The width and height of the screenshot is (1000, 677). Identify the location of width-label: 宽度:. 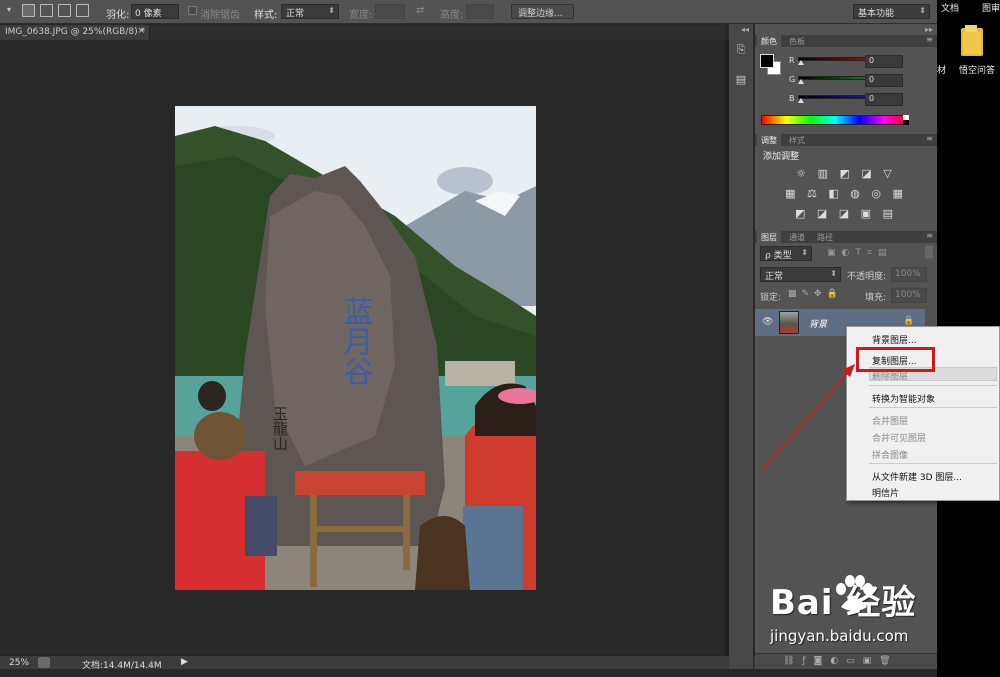
(361, 15).